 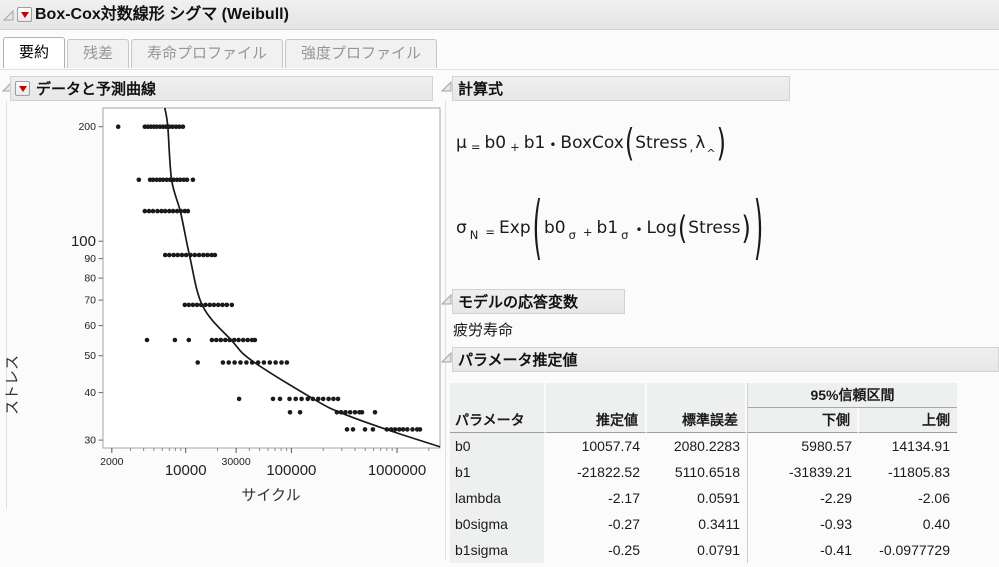 What do you see at coordinates (607, 228) in the screenshot?
I see `formula-term: b1` at bounding box center [607, 228].